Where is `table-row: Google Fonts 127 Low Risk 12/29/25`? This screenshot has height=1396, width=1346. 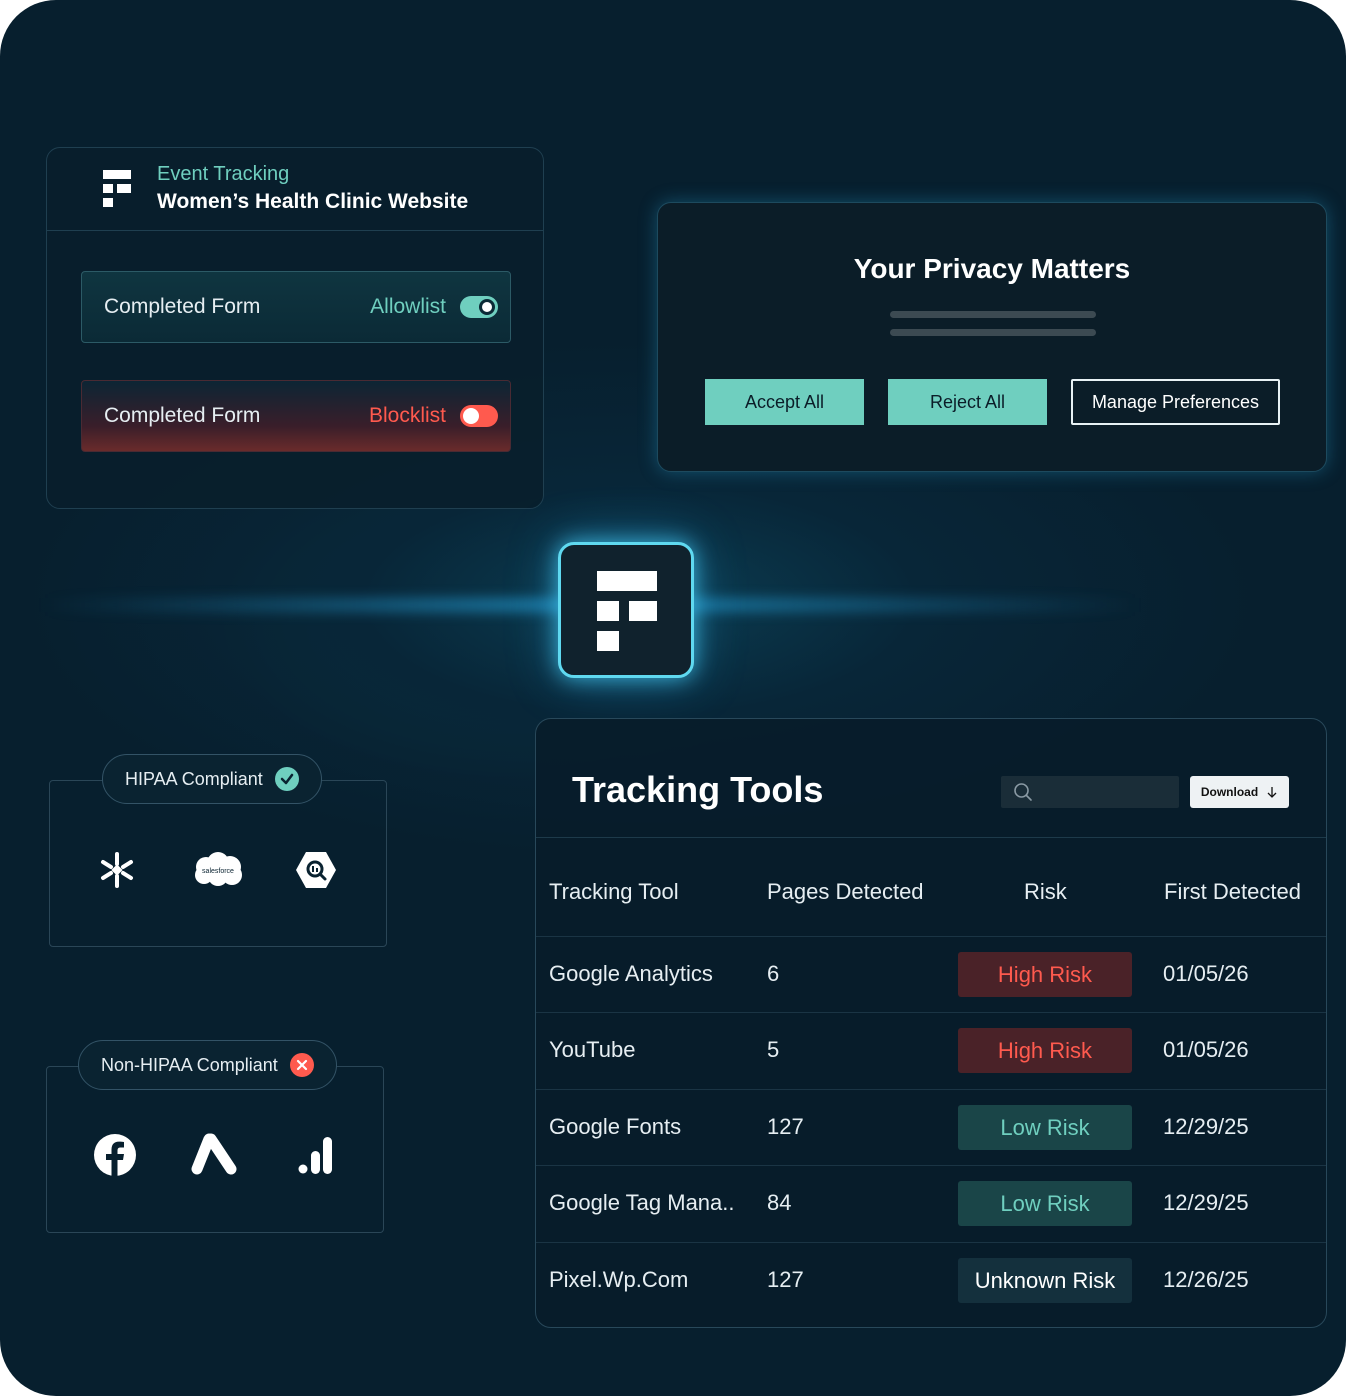
table-row: Google Fonts 127 Low Risk 12/29/25 is located at coordinates (931, 1127).